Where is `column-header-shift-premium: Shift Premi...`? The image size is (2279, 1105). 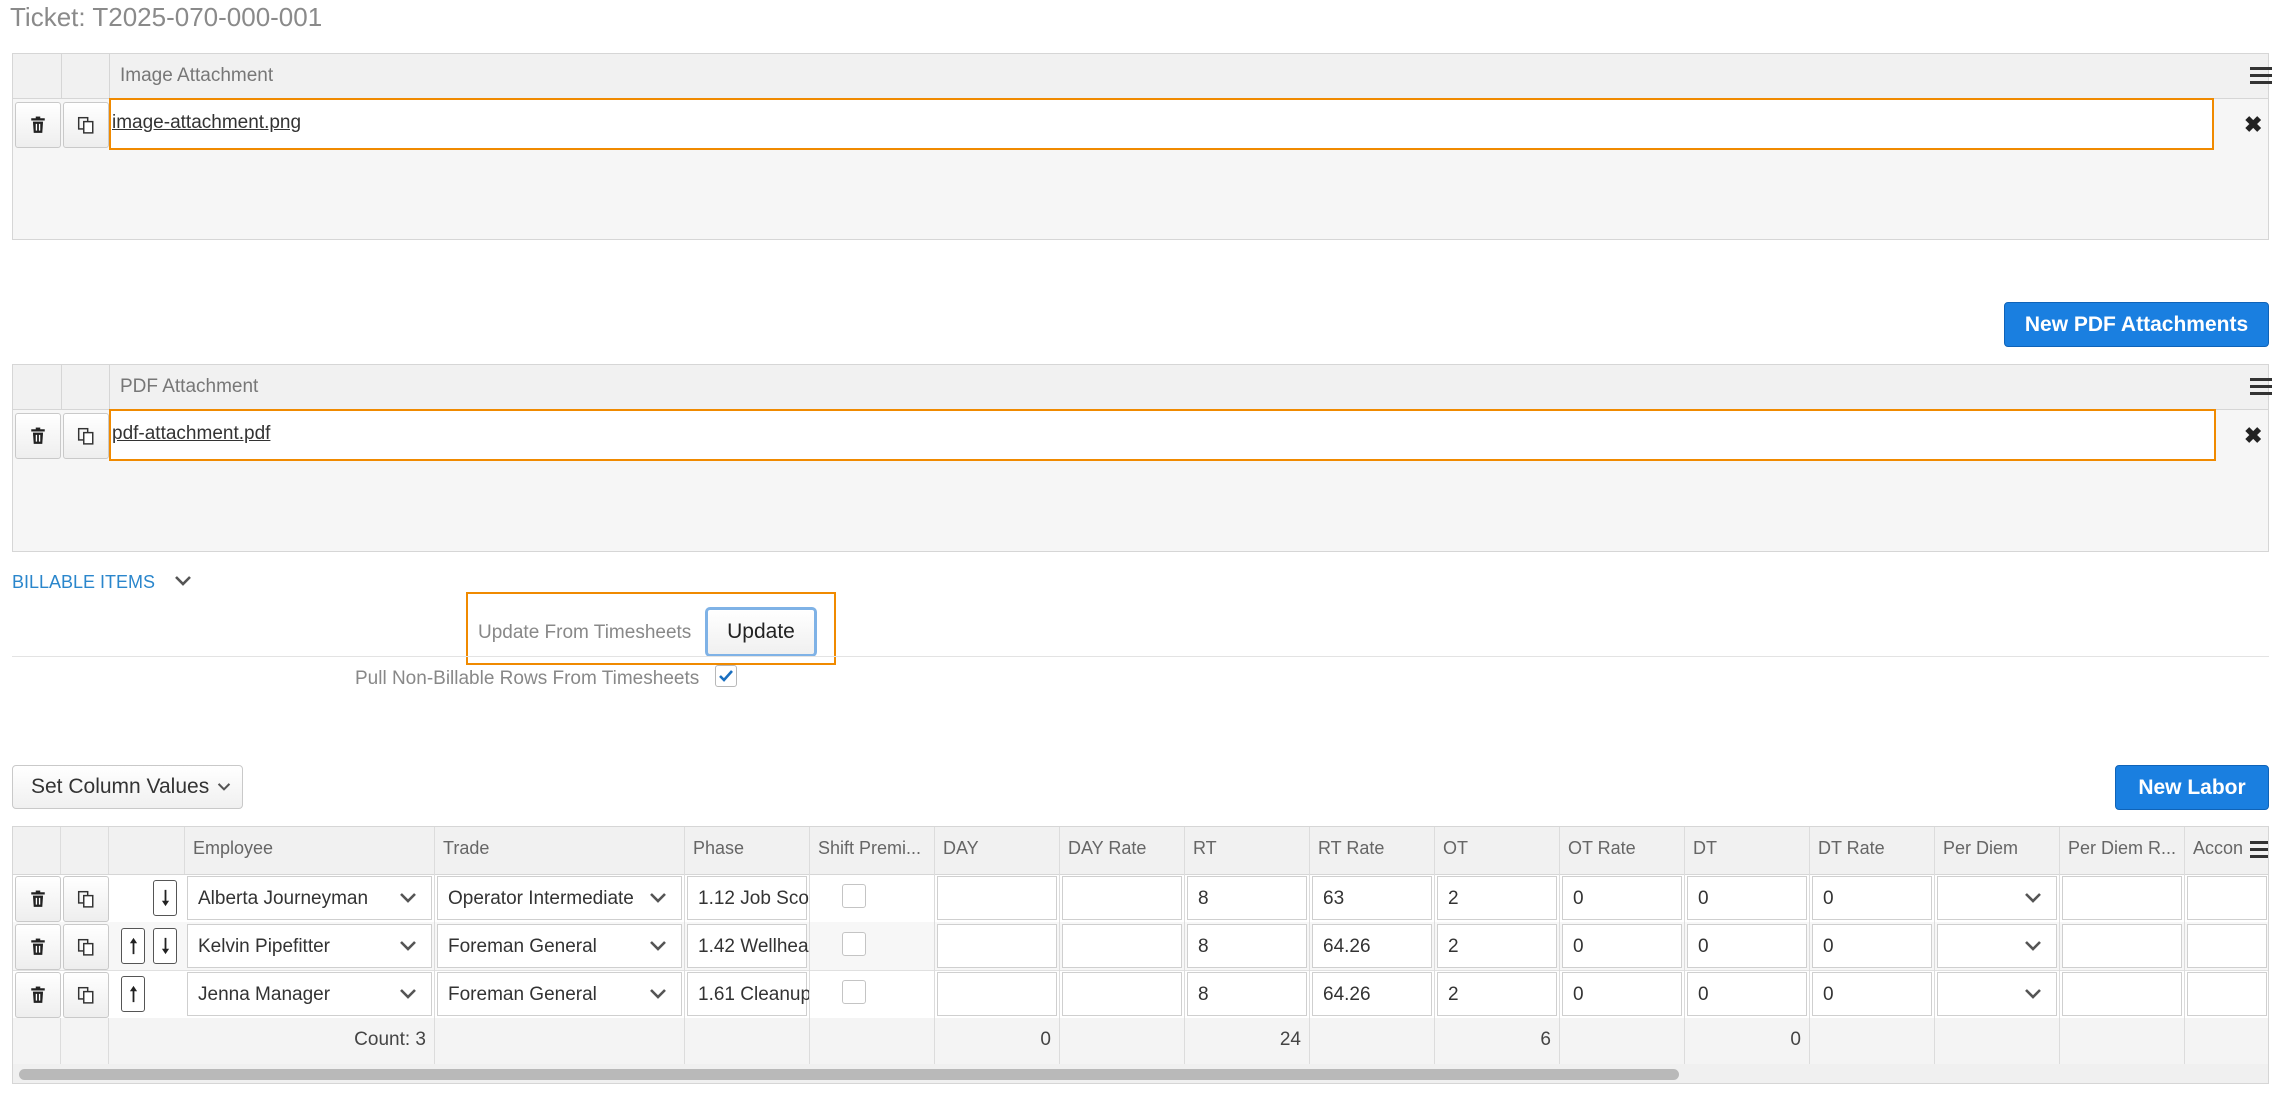
column-header-shift-premium: Shift Premi... is located at coordinates (872, 850).